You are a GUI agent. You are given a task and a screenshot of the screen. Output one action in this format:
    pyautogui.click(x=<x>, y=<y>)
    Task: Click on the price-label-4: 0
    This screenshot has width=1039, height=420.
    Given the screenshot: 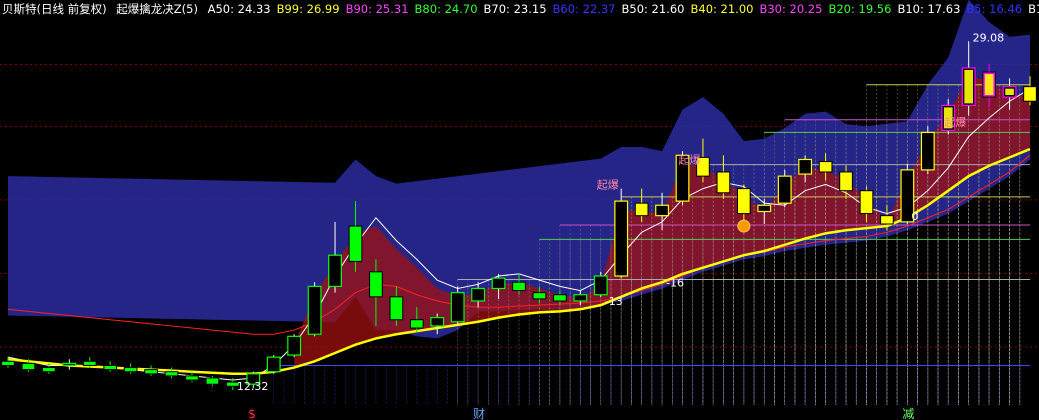 What is the action you would take?
    pyautogui.click(x=914, y=216)
    